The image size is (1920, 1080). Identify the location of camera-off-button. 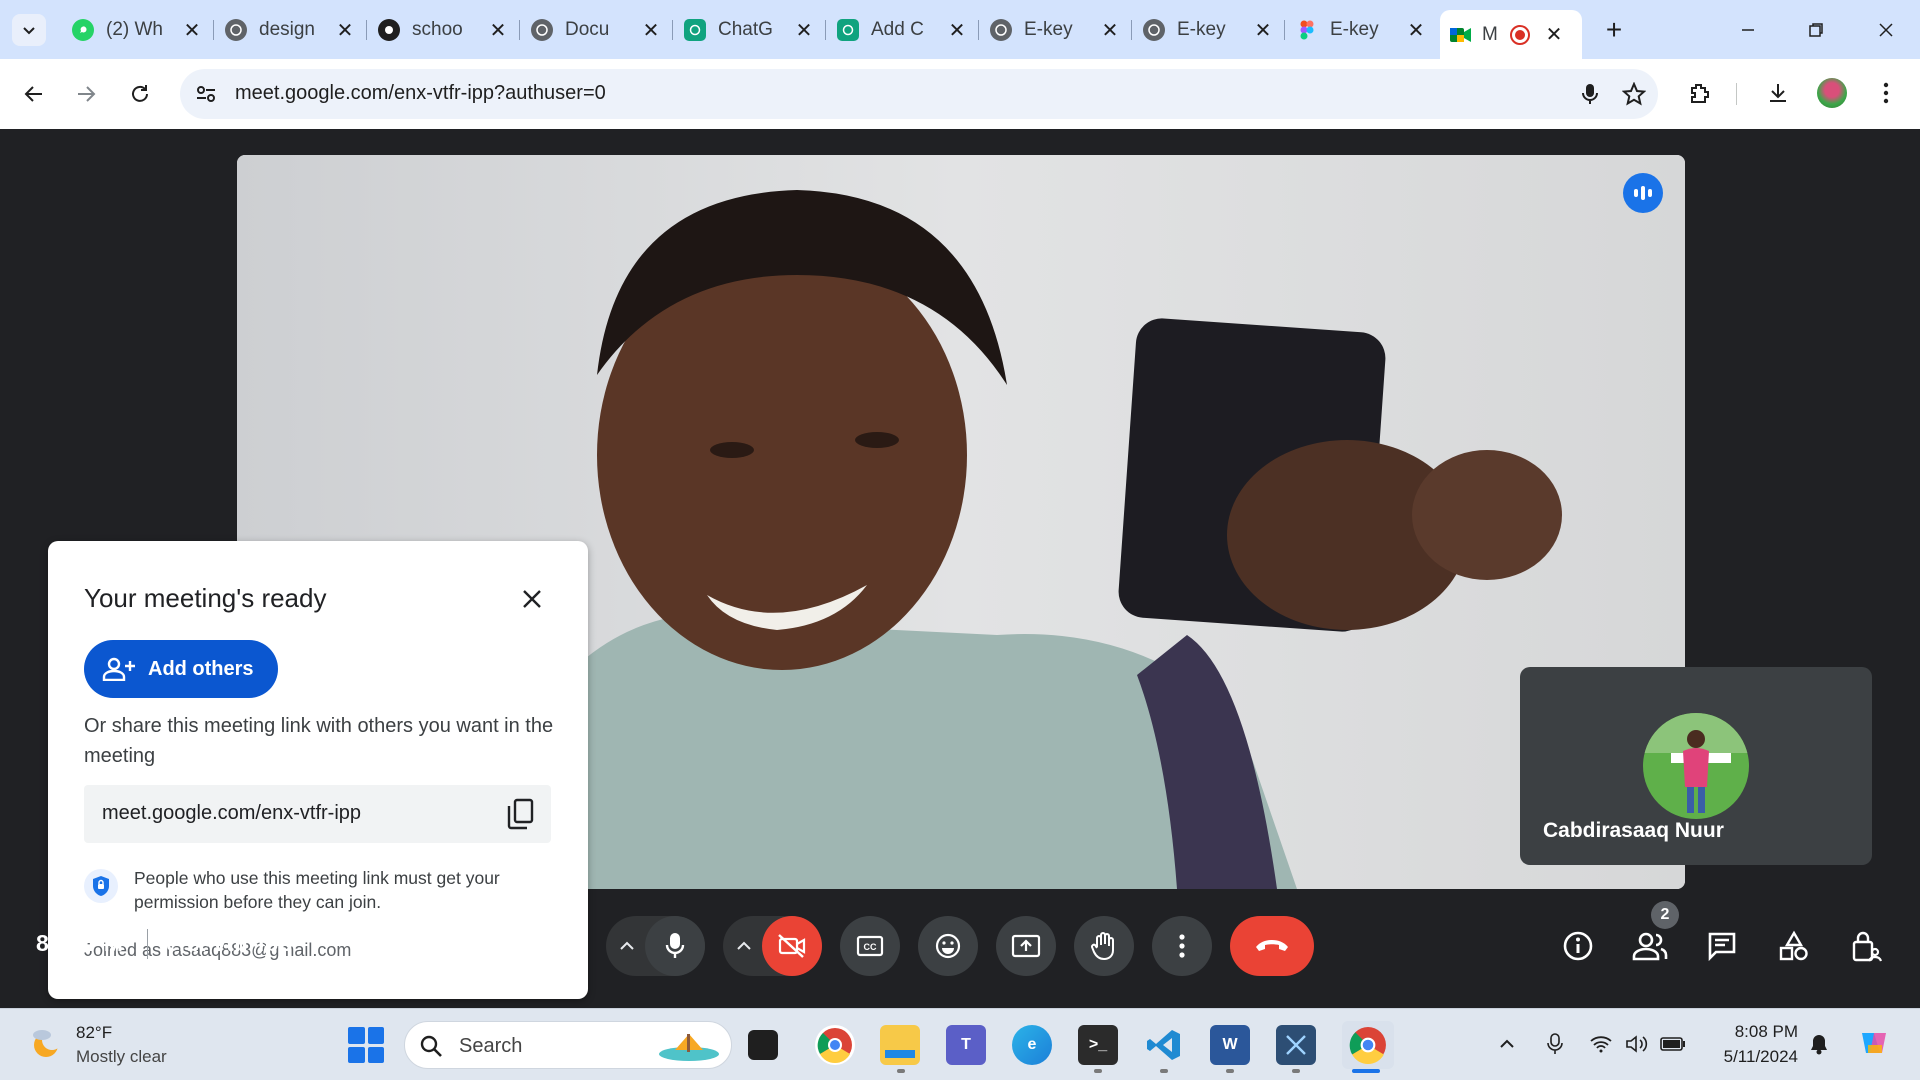
(792, 946).